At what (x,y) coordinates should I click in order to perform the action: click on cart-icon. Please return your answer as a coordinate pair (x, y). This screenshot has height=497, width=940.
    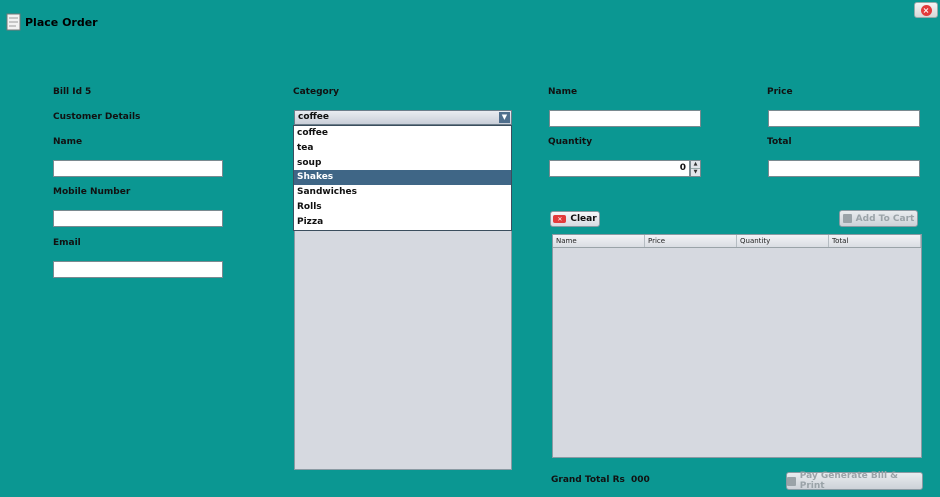
    Looking at the image, I should click on (847, 218).